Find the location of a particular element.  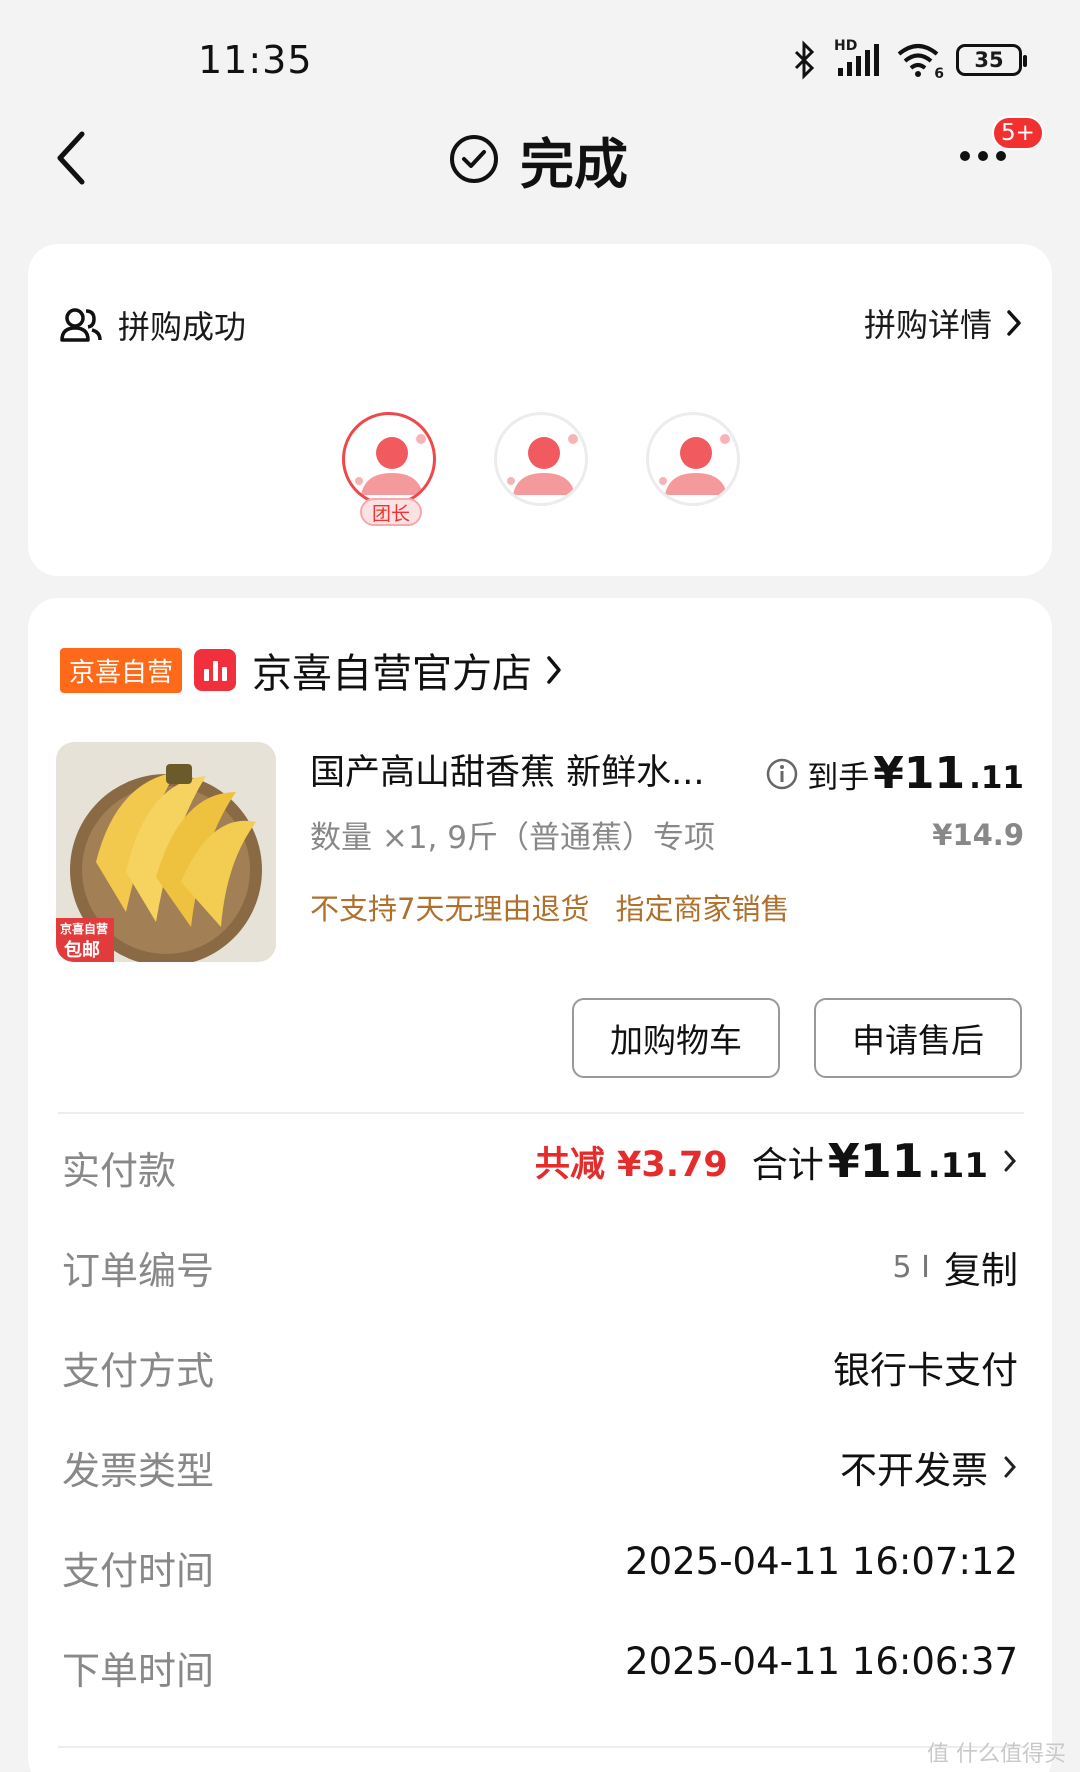

info-icon is located at coordinates (782, 774).